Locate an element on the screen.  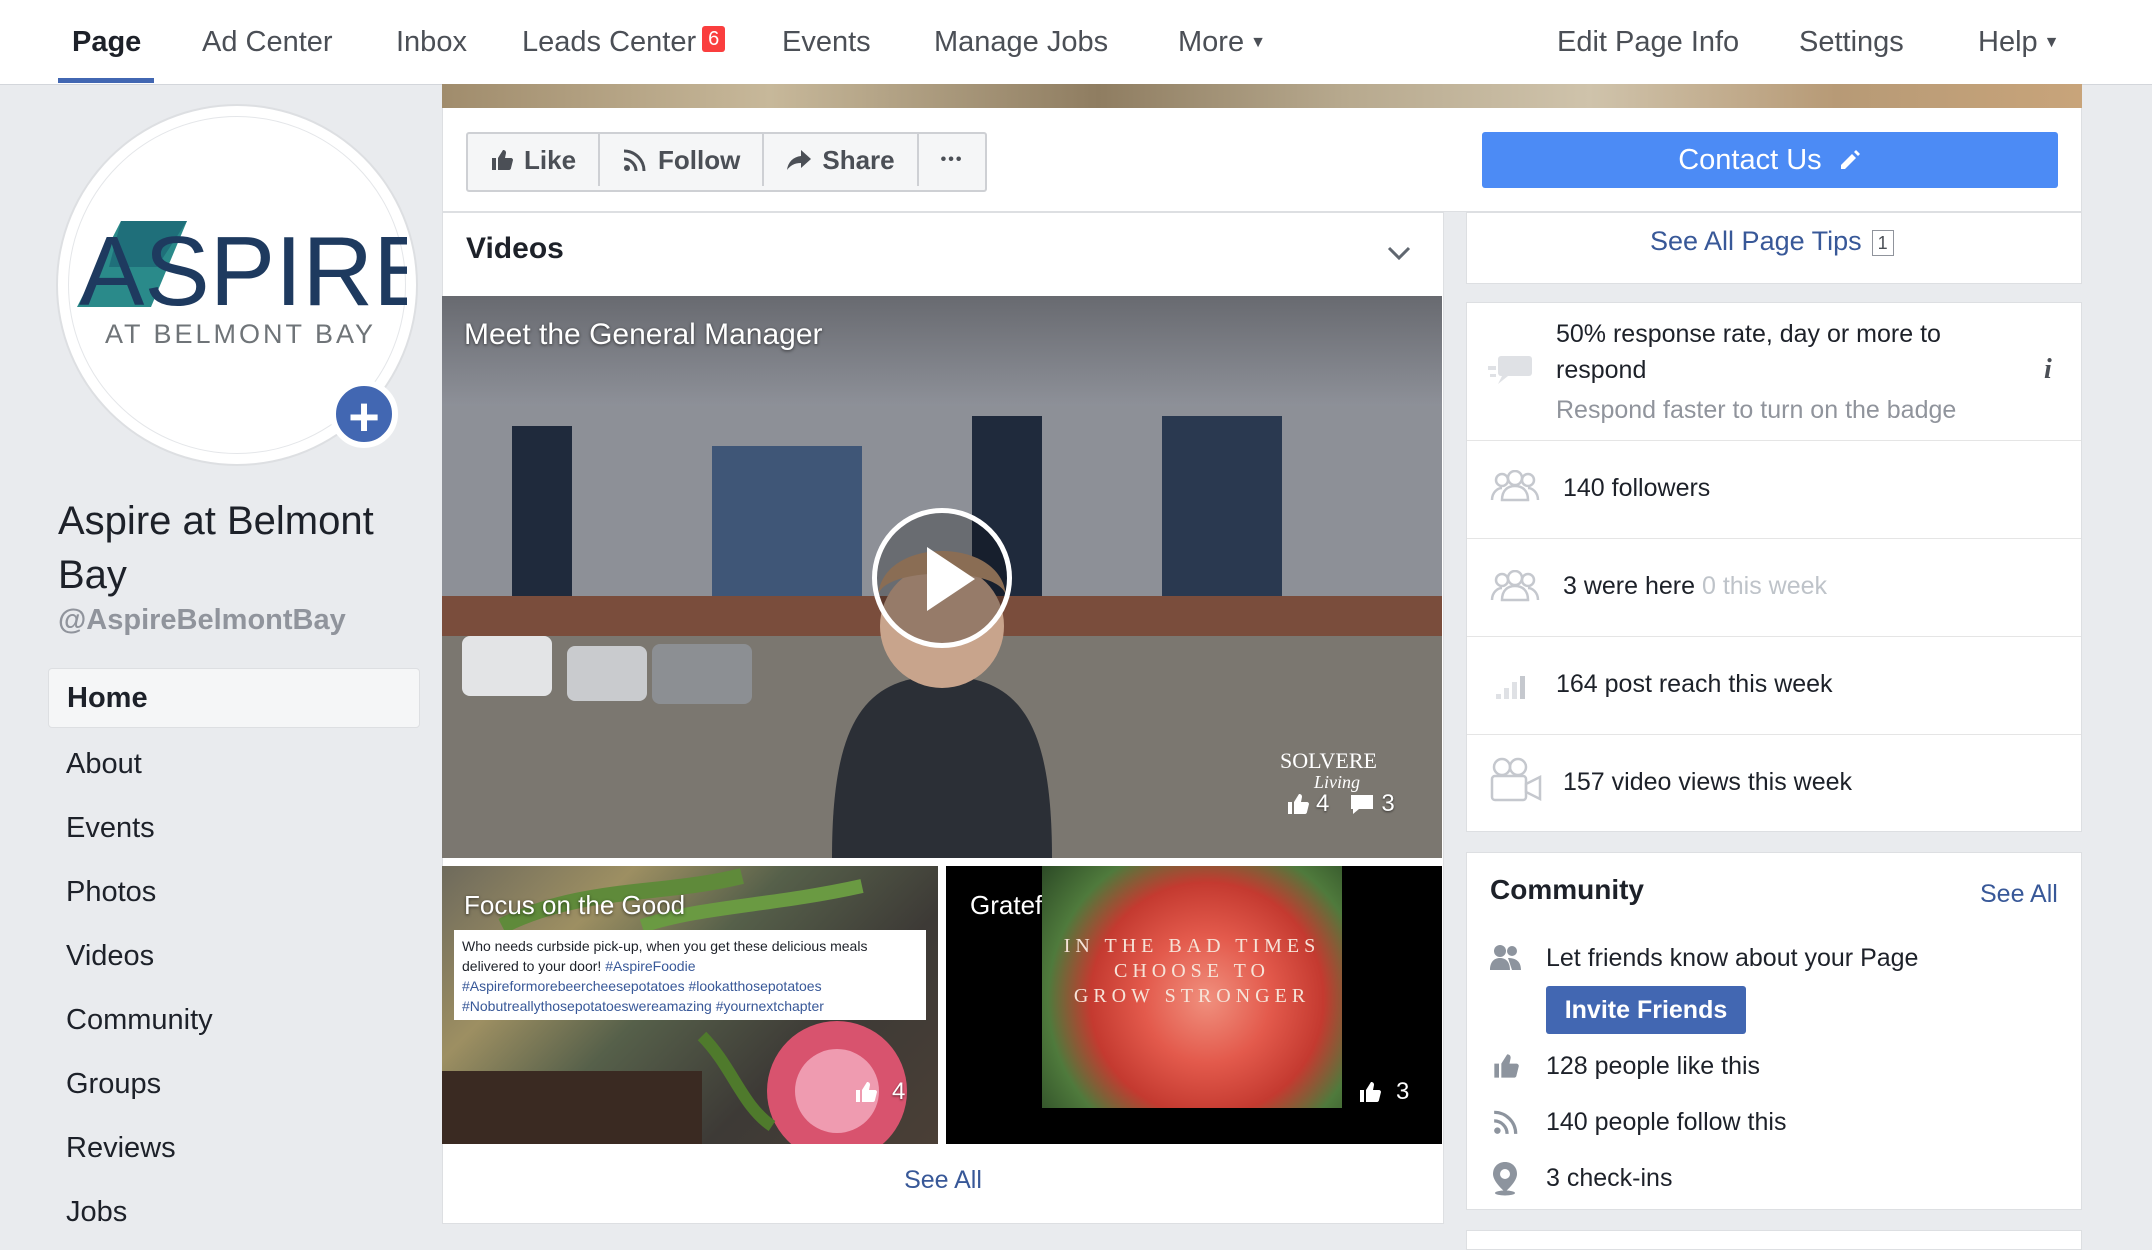
nav-page: Page is located at coordinates (106, 42).